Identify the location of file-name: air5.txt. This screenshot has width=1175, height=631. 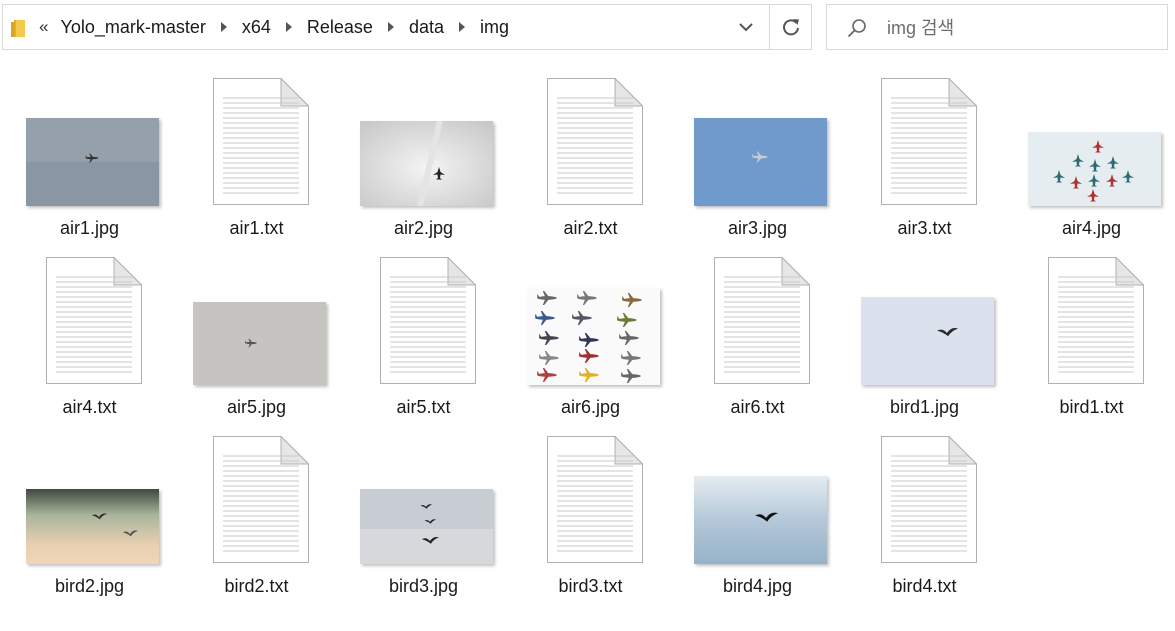
(423, 407).